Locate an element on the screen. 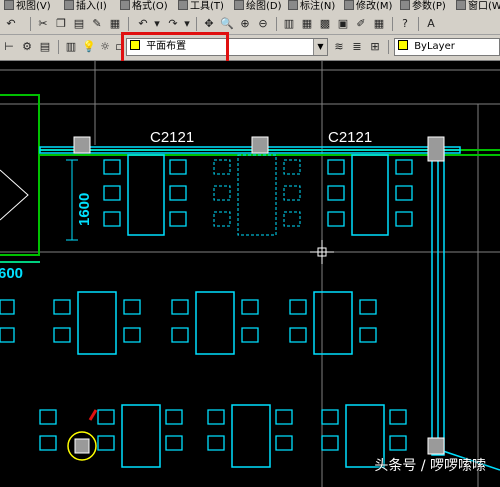 This screenshot has width=500, height=487. selected-table is located at coordinates (257, 195).